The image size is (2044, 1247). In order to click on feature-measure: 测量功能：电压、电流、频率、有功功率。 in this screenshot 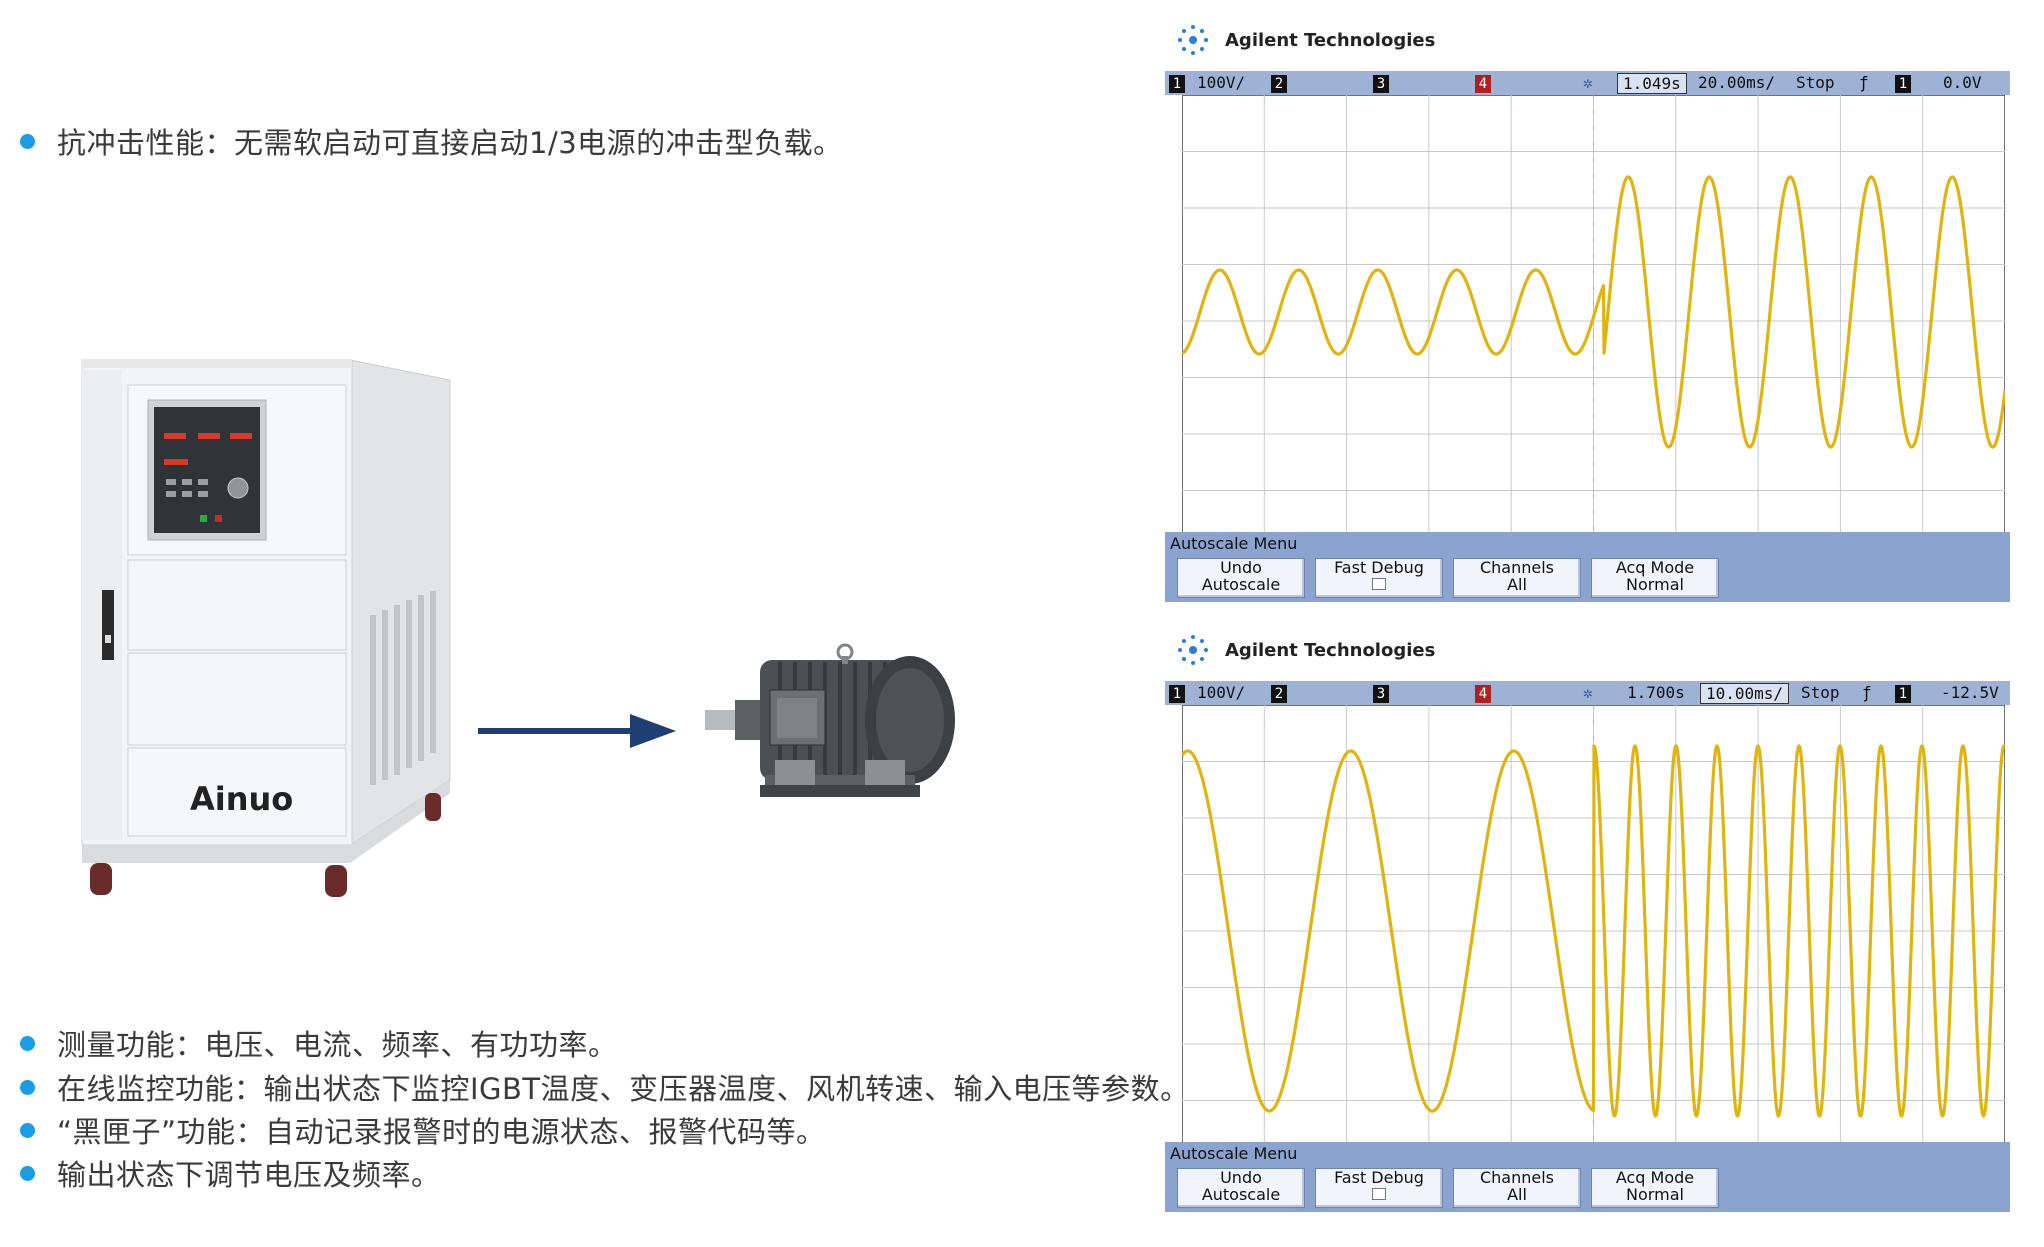, I will do `click(319, 1043)`.